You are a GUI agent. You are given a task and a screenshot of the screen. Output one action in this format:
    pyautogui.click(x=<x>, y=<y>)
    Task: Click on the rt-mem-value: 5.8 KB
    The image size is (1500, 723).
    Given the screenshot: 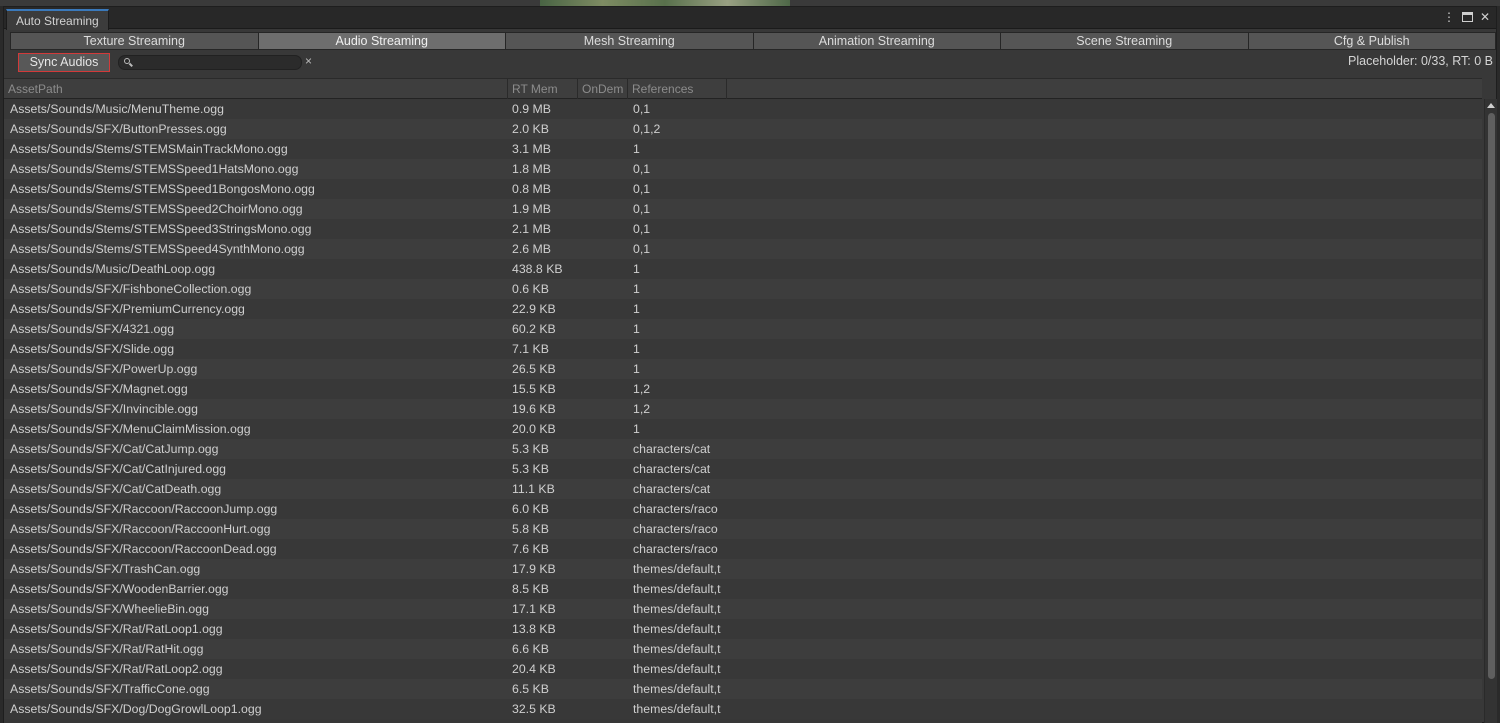 What is the action you would take?
    pyautogui.click(x=530, y=529)
    